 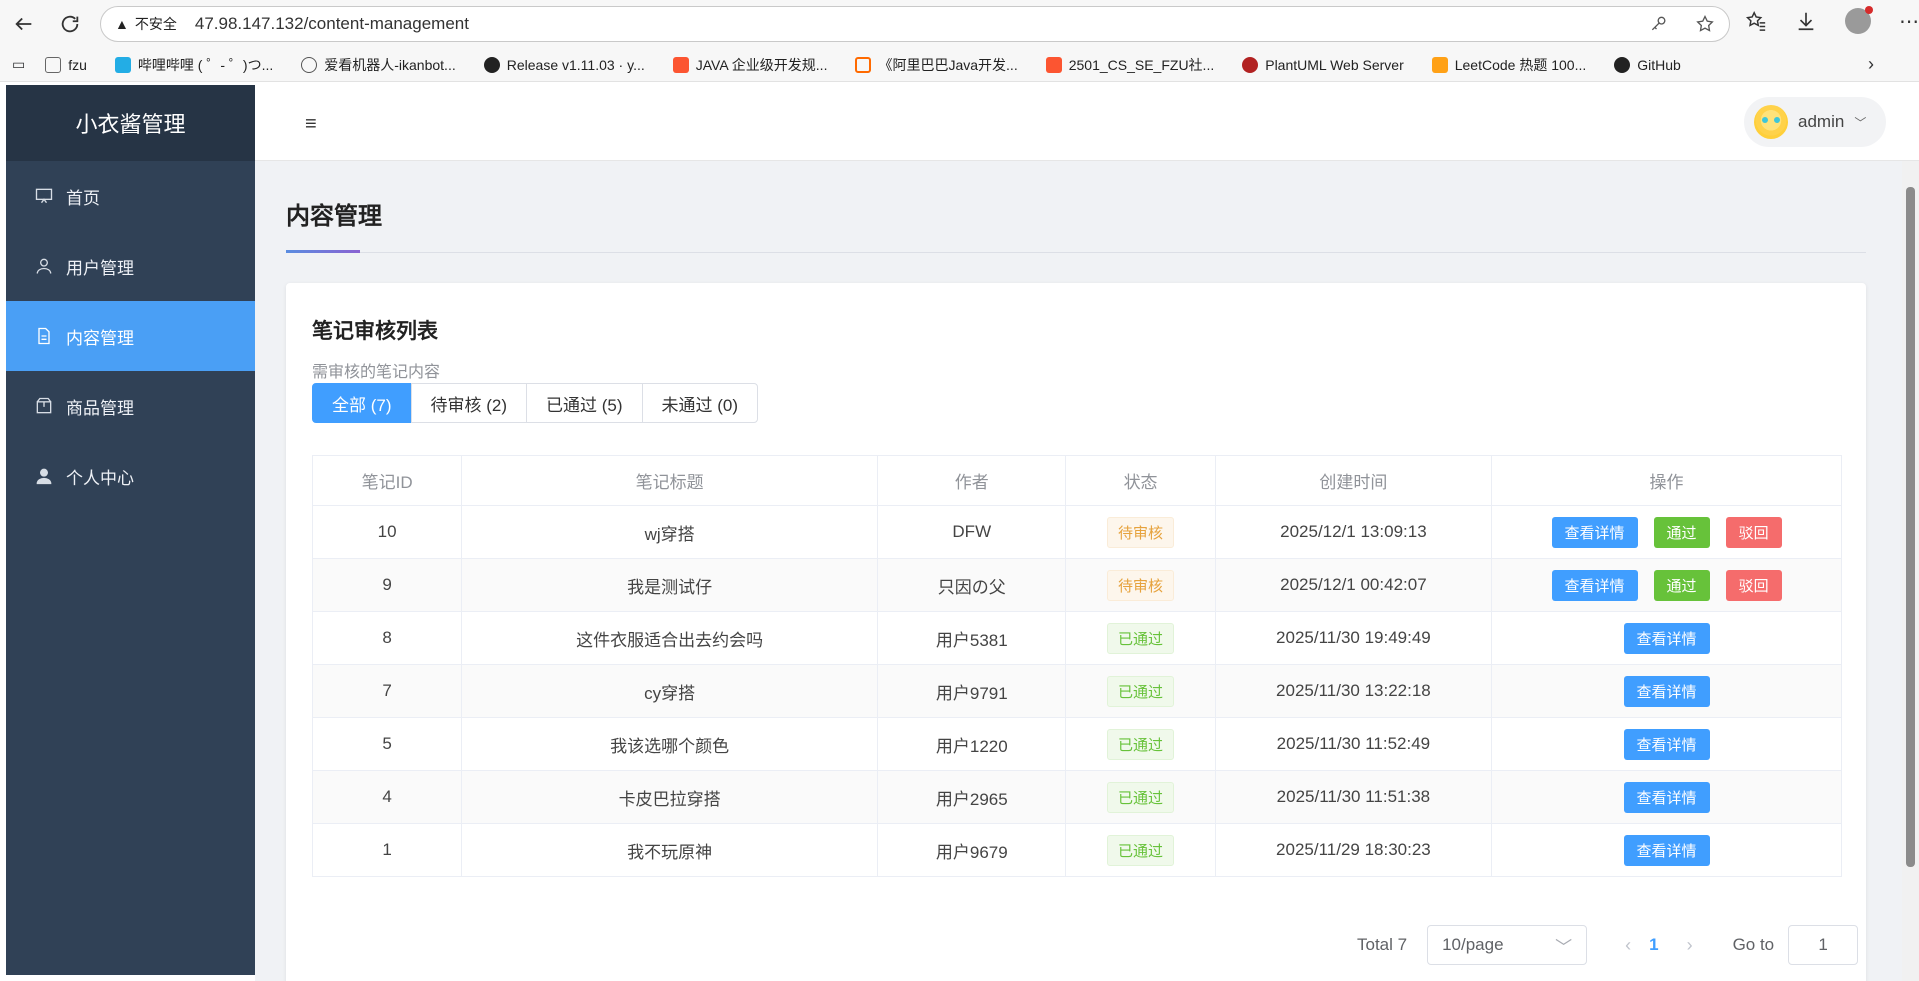 I want to click on page-size-select: 10/page ﹀, so click(x=1507, y=945).